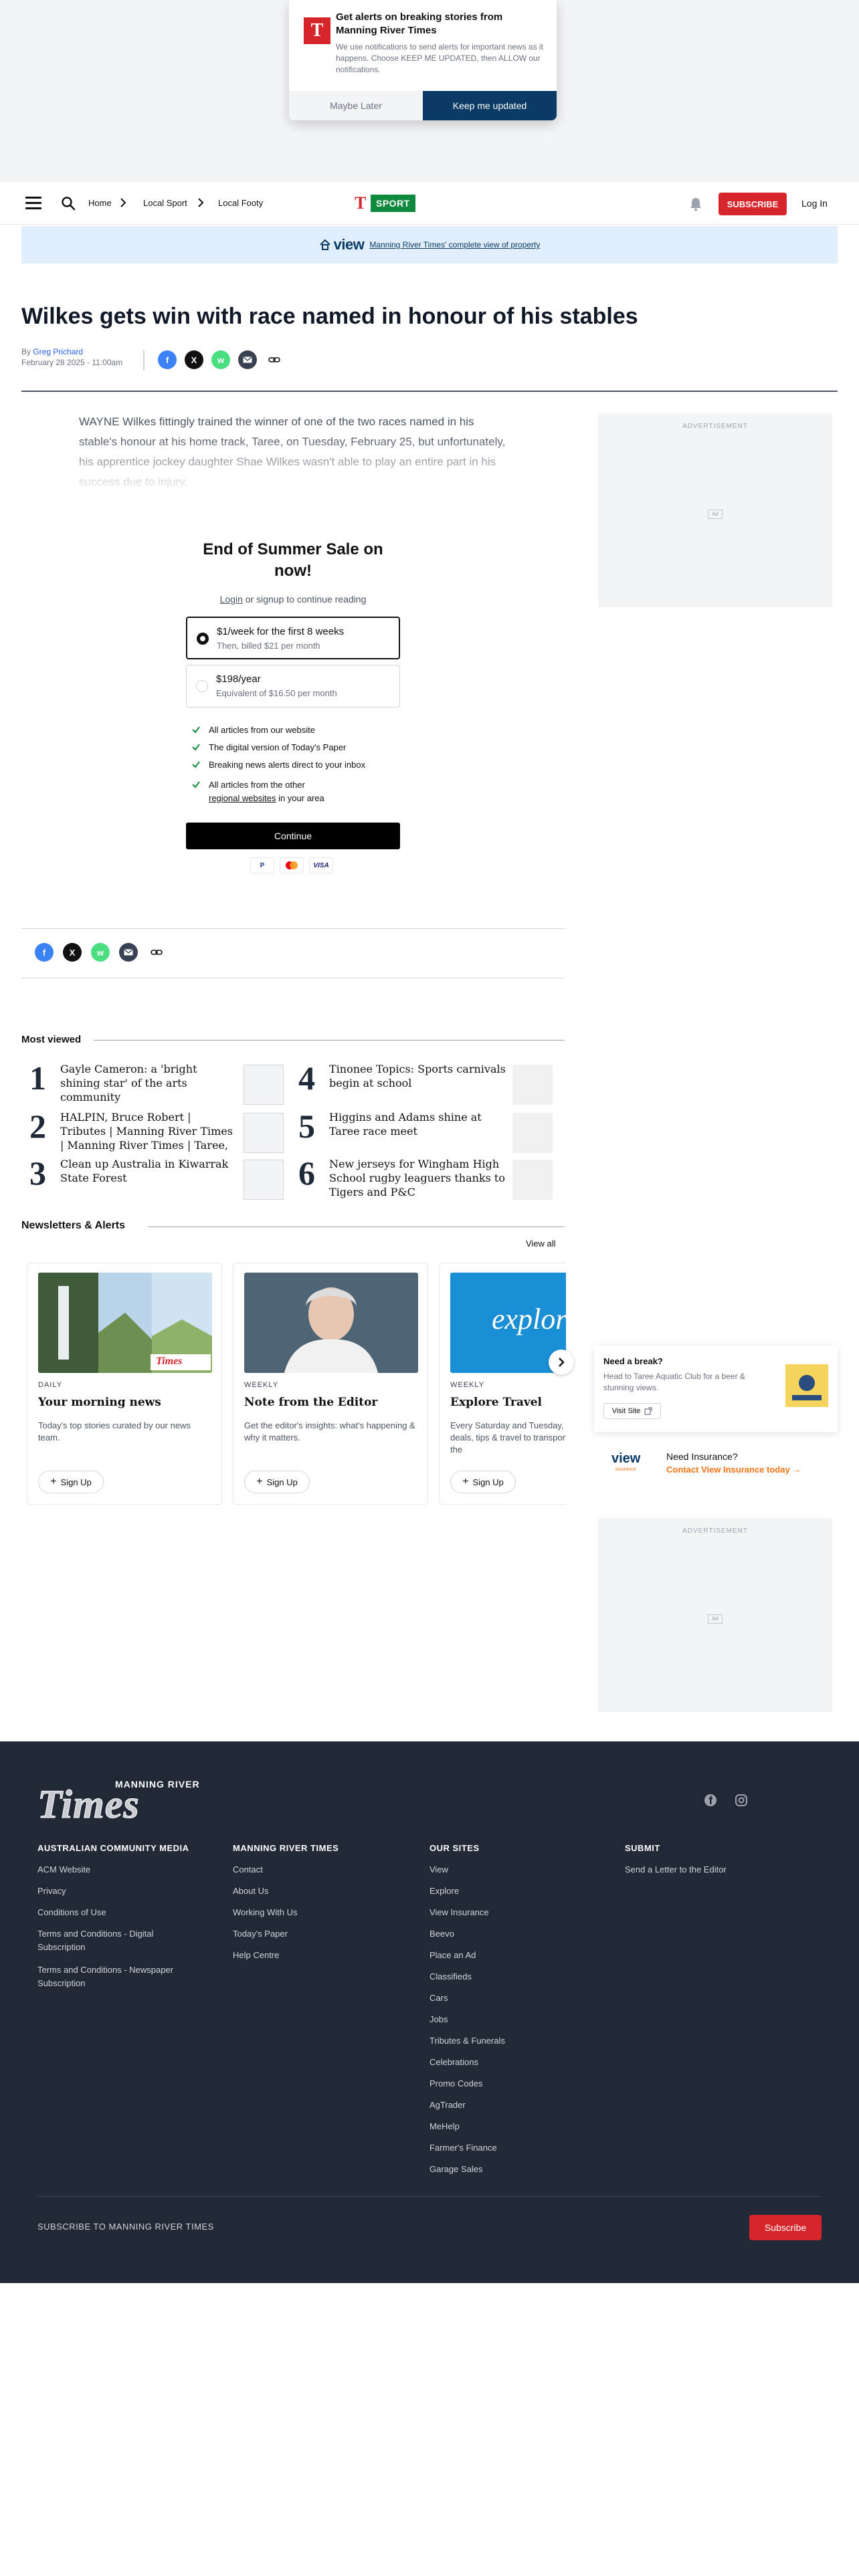 This screenshot has width=859, height=2576. I want to click on instagram-icon, so click(742, 1800).